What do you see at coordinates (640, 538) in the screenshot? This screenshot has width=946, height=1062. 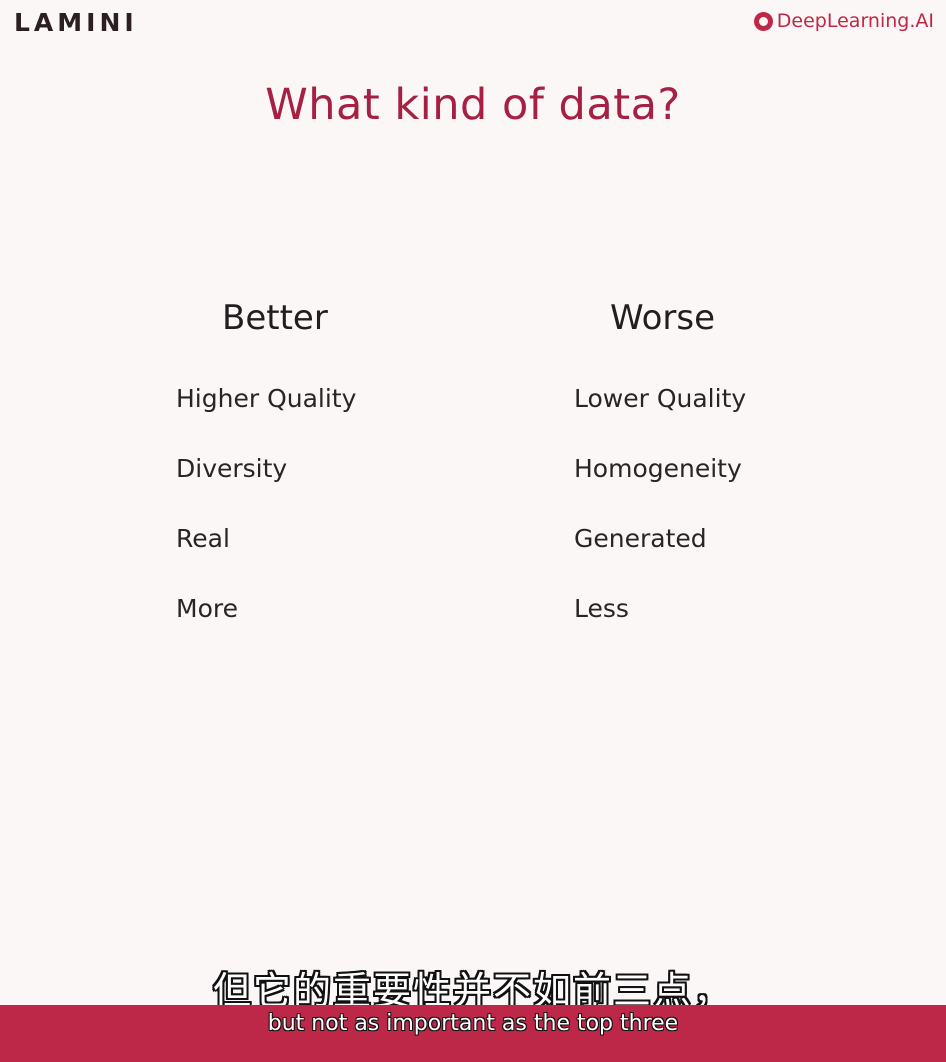 I see `list-item: Generated` at bounding box center [640, 538].